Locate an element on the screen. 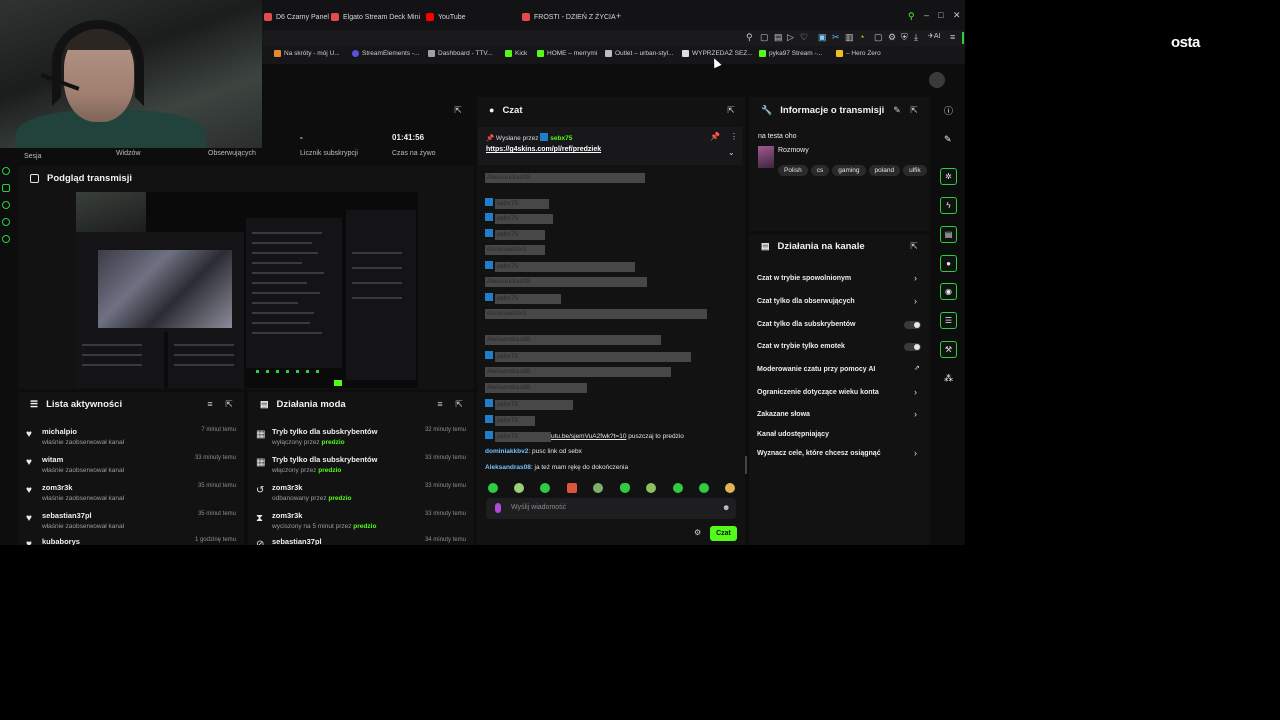 Image resolution: width=1280 pixels, height=720 pixels. extension-icon: ◔ is located at coordinates (861, 37).